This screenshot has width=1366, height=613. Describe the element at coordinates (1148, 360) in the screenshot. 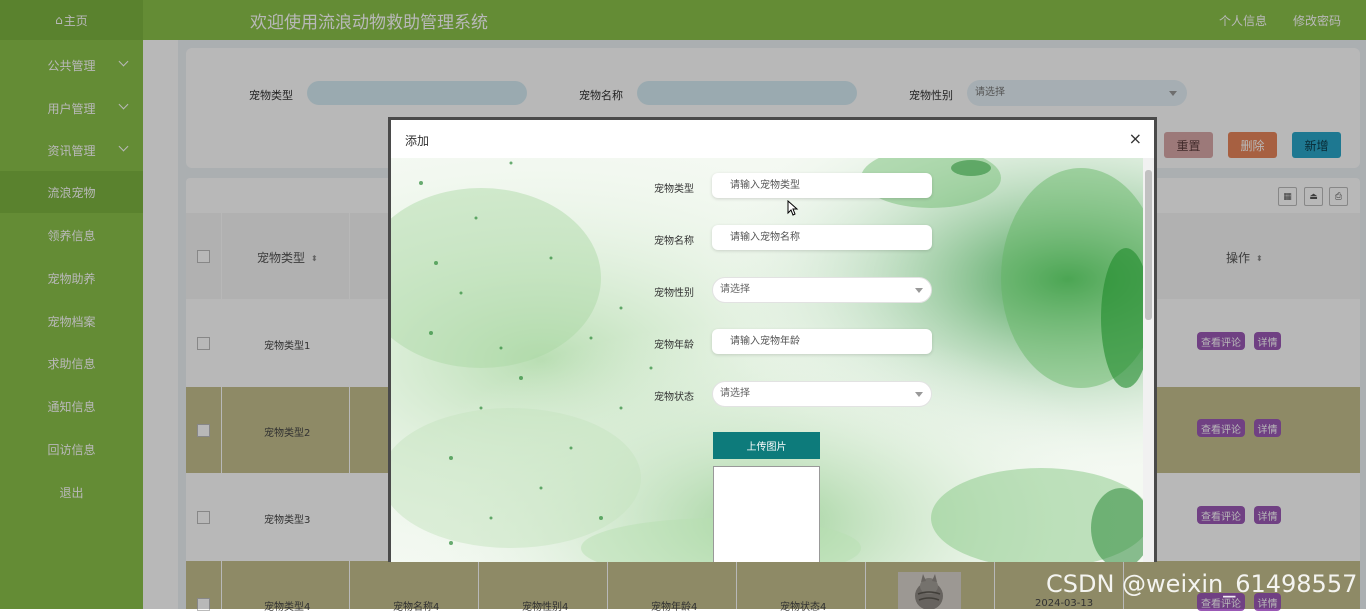

I see `dialog-scrollbar` at that location.